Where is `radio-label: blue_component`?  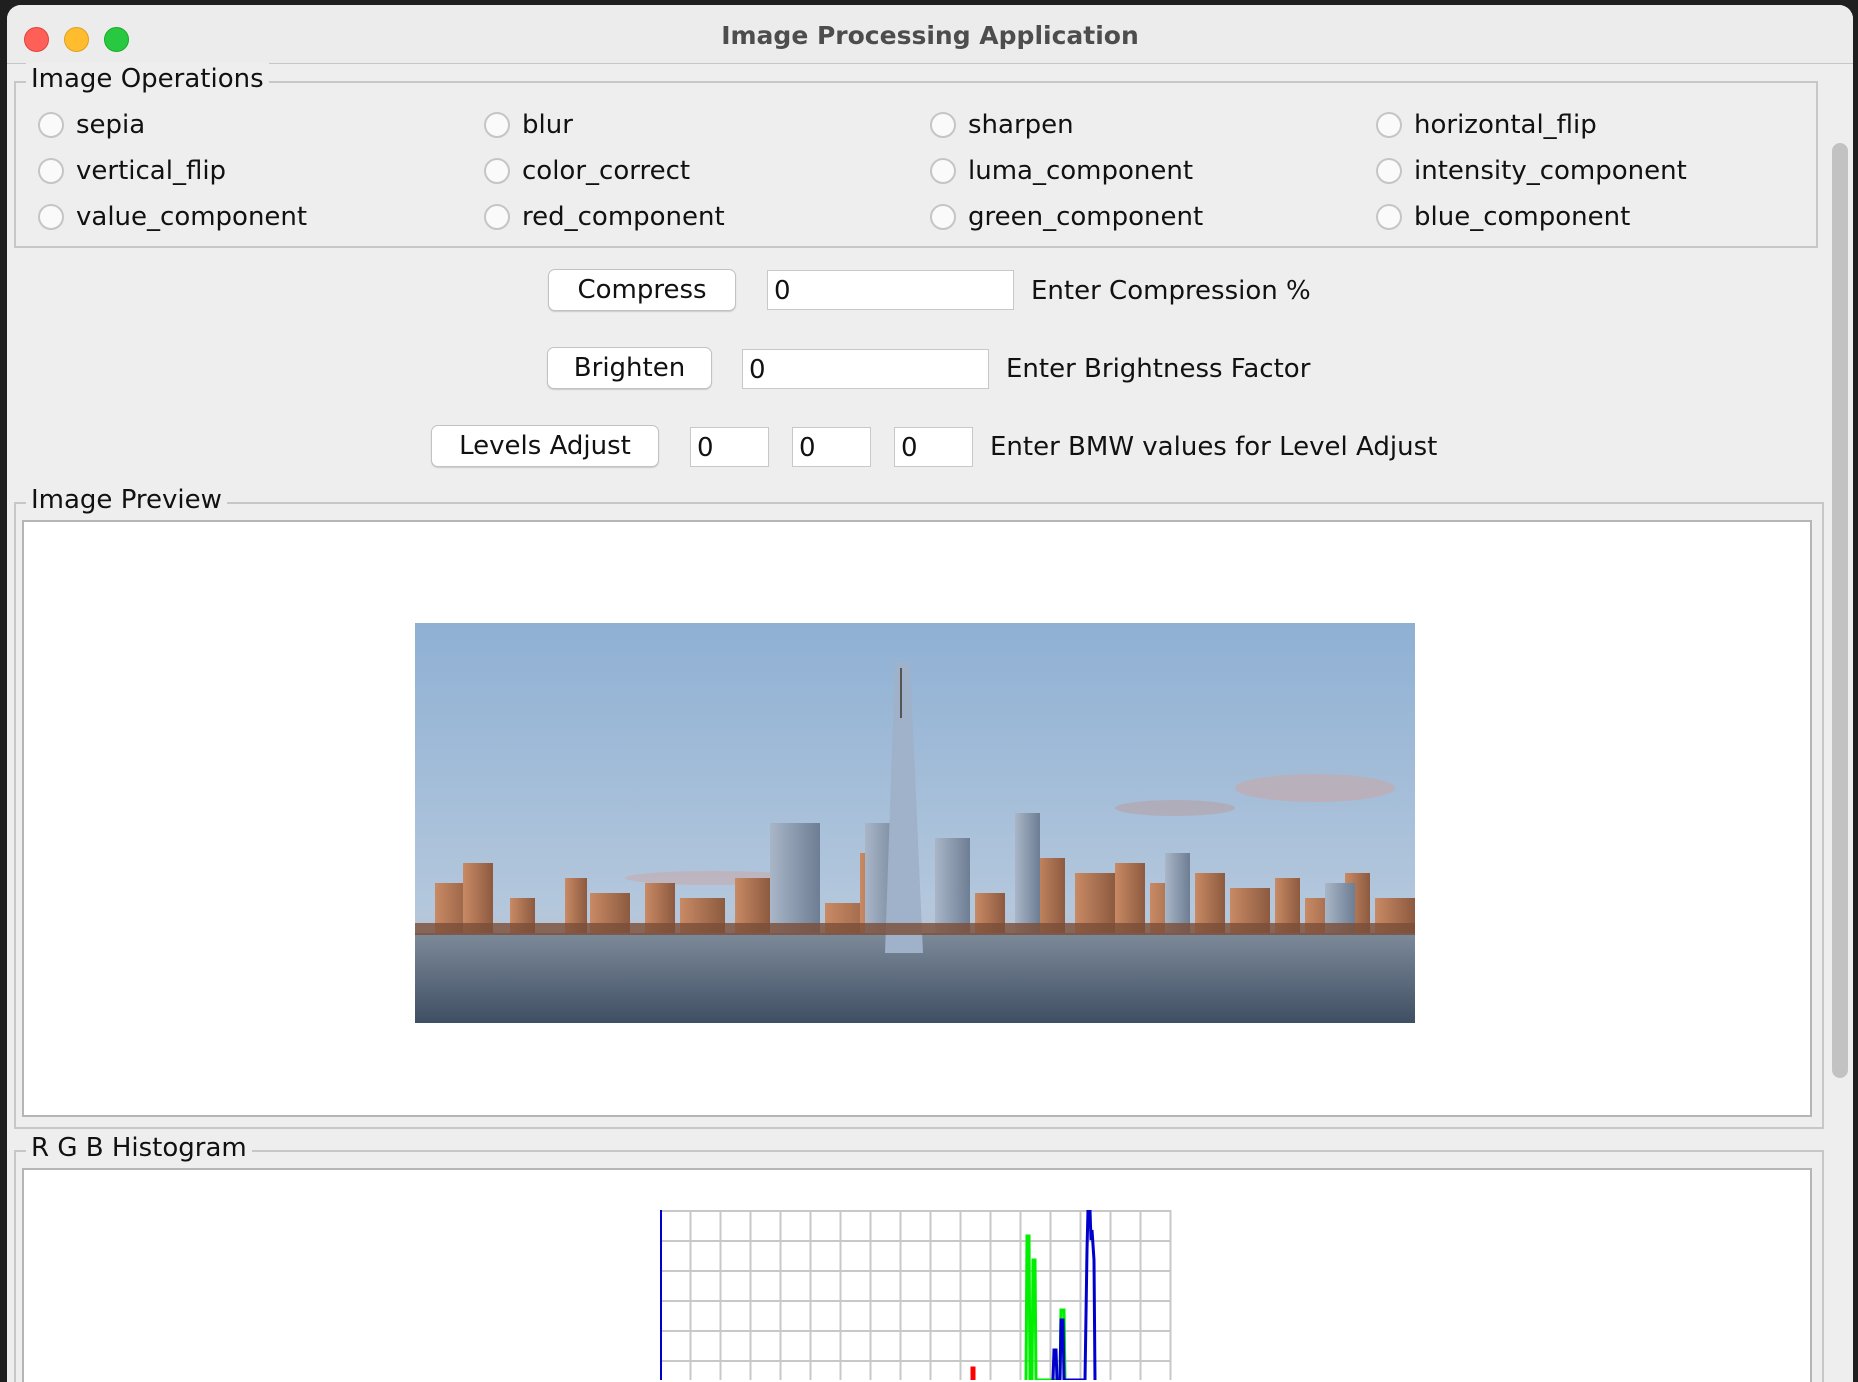
radio-label: blue_component is located at coordinates (1522, 217).